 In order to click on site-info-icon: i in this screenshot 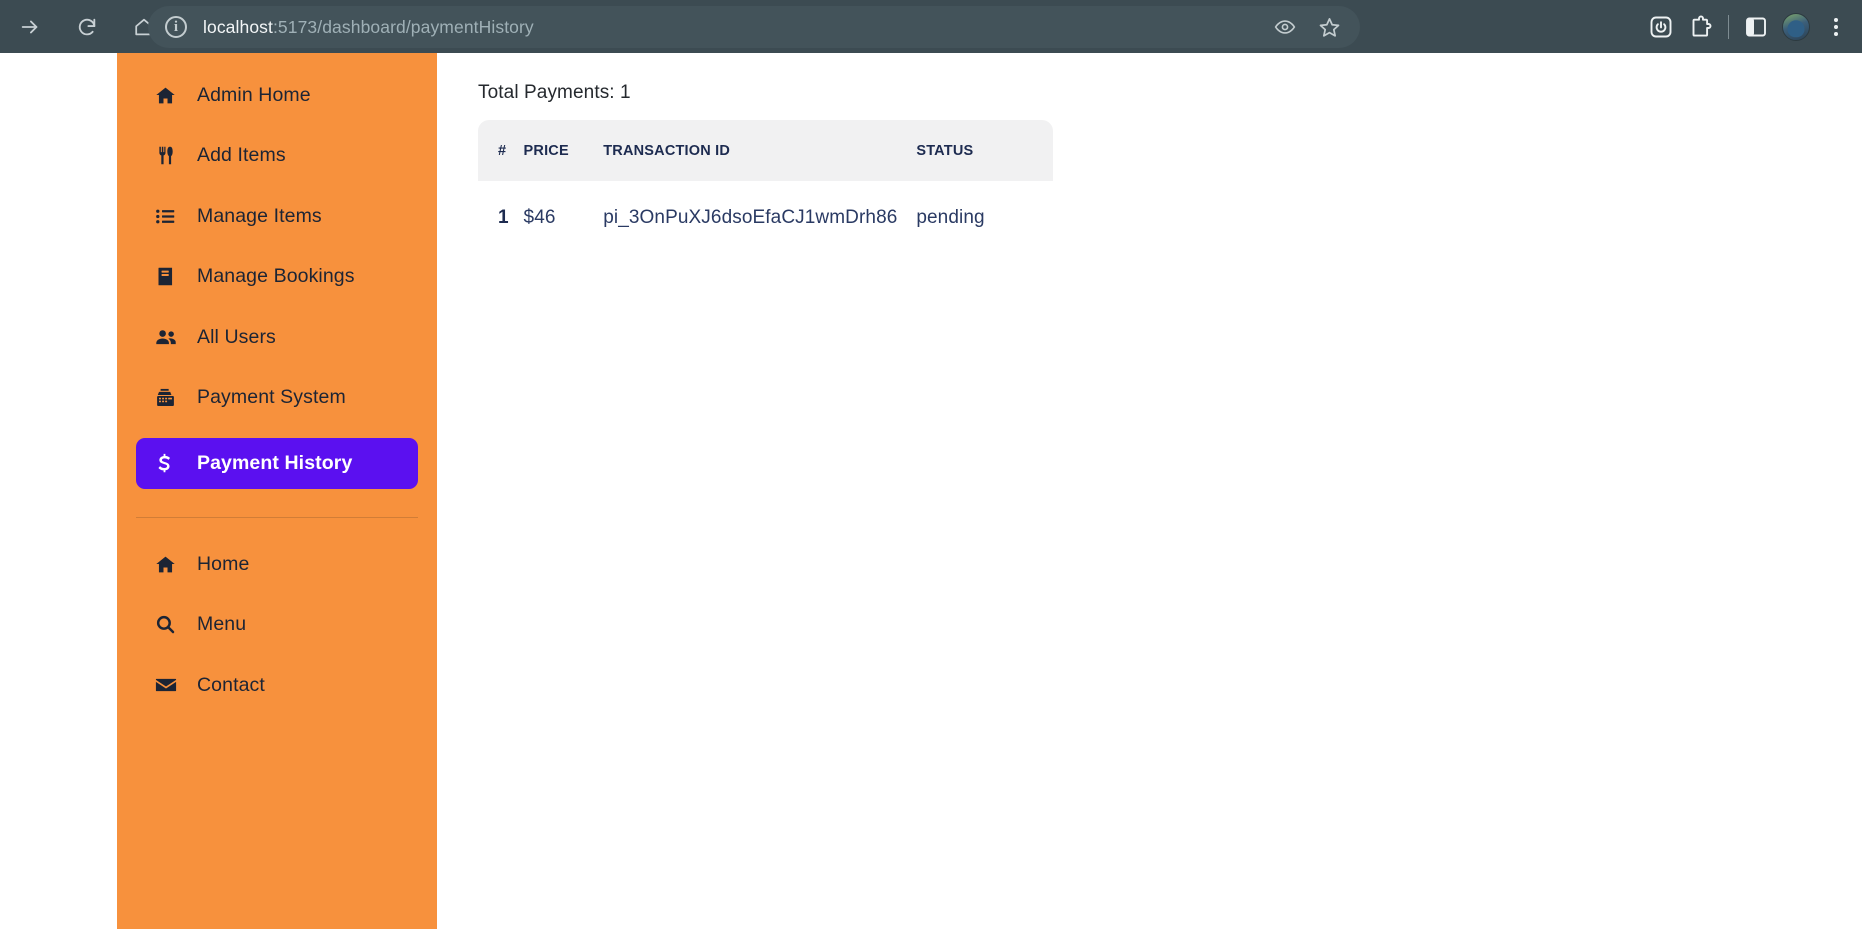, I will do `click(176, 27)`.